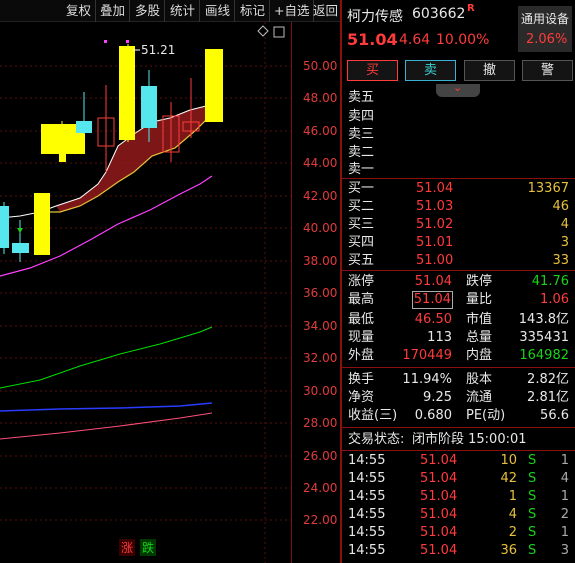 Image resolution: width=575 pixels, height=563 pixels. I want to click on toolbar-add-watchlist-button: +自选, so click(292, 11).